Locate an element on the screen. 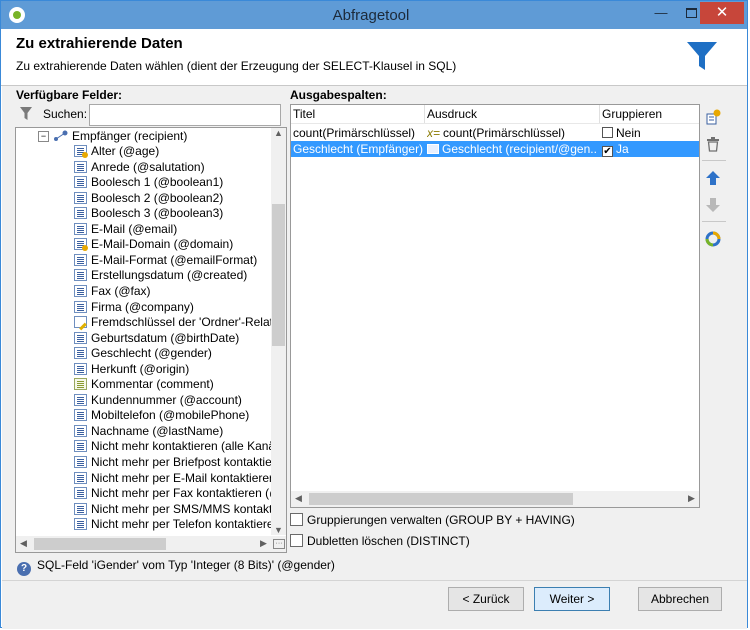  move-up-button is located at coordinates (713, 178).